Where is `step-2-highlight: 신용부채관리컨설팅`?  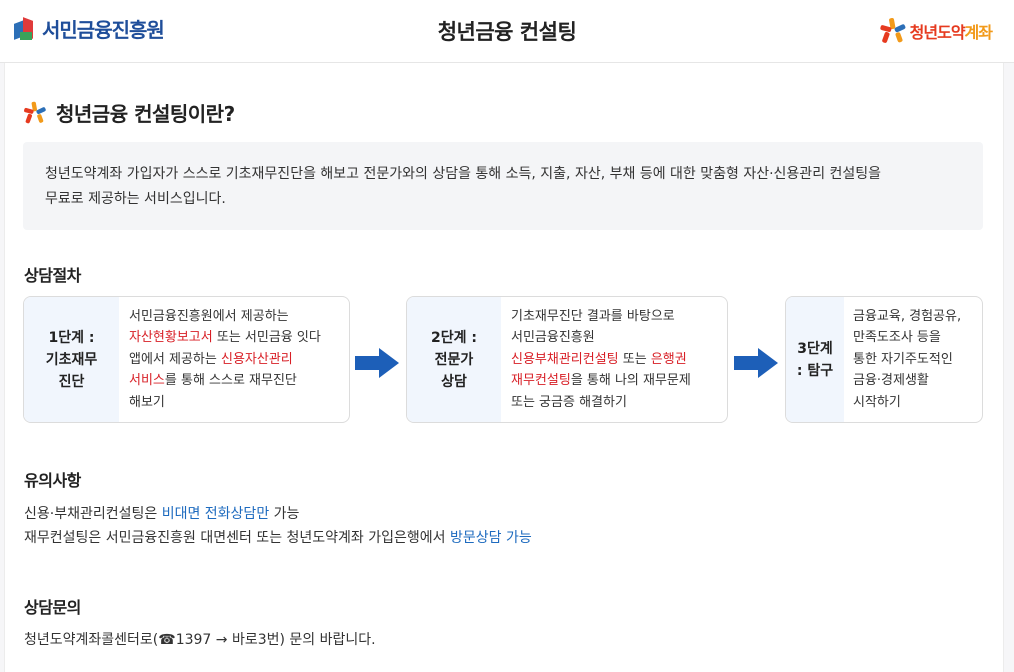
step-2-highlight: 신용부채관리컨설팅 is located at coordinates (565, 359).